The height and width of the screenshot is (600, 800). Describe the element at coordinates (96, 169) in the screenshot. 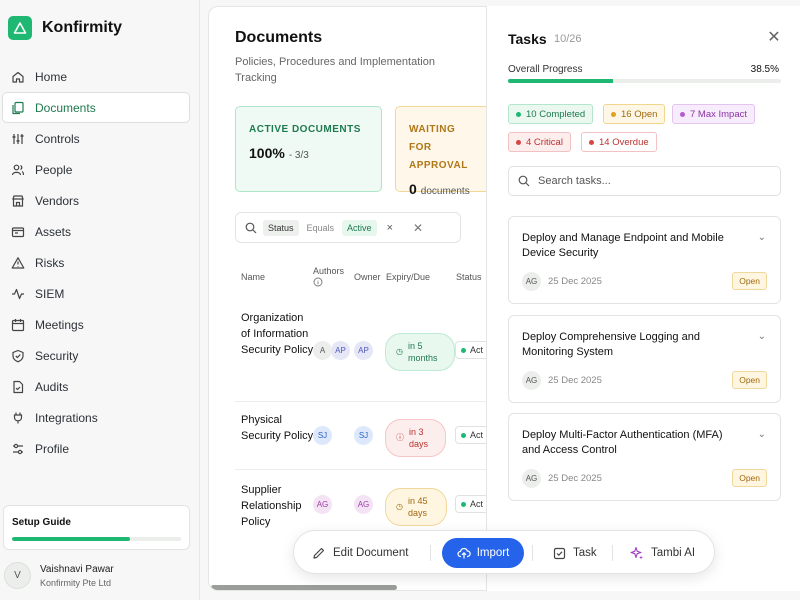

I see `sidebar-item-people: People` at that location.